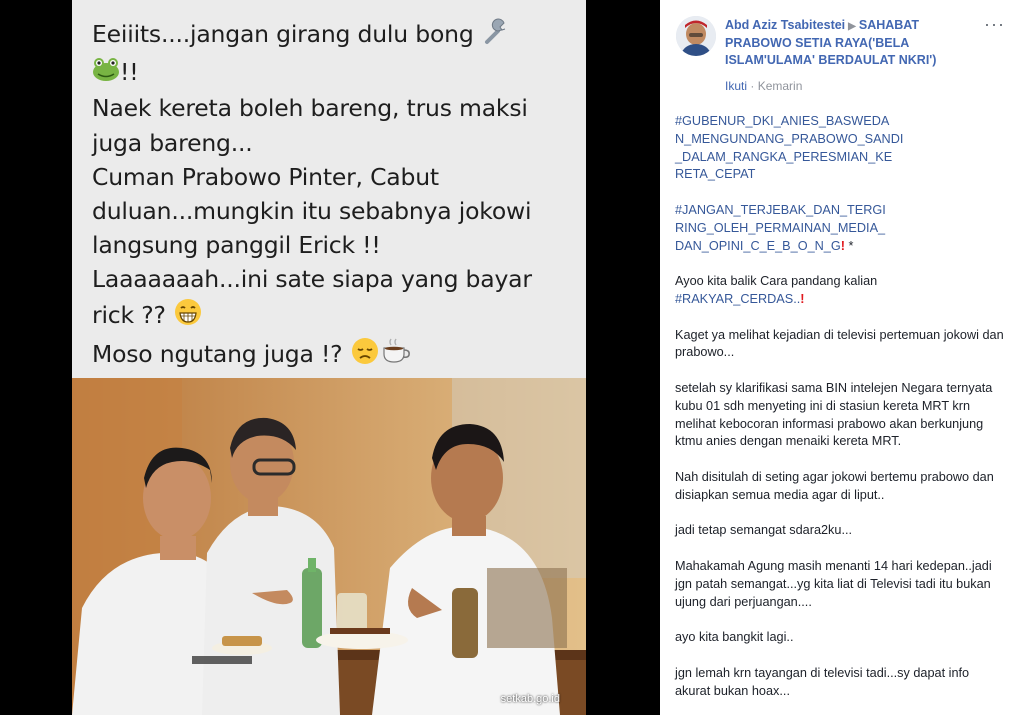 This screenshot has width=1020, height=715. What do you see at coordinates (994, 24) in the screenshot?
I see `more-options-icon: ···` at bounding box center [994, 24].